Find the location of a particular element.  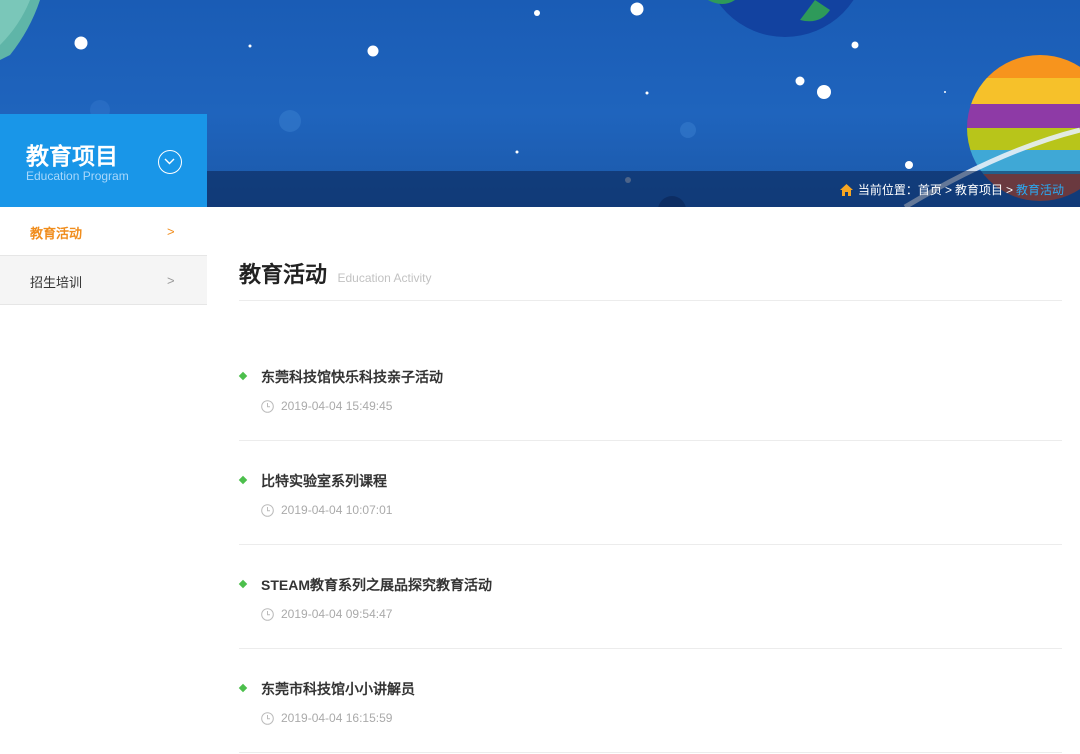

sidebar-subtitle: Education Program is located at coordinates (77, 176).